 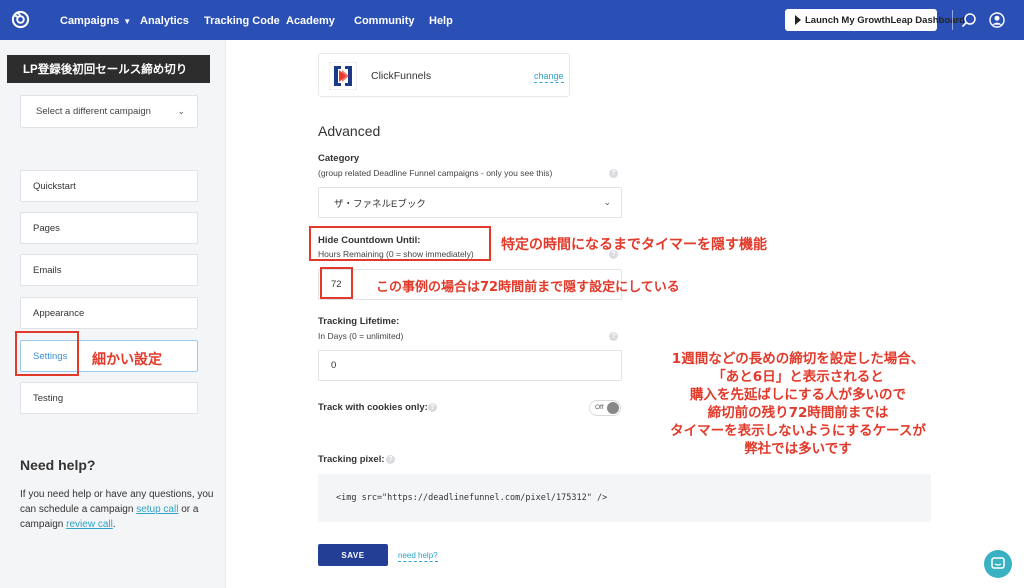 What do you see at coordinates (108, 69) in the screenshot?
I see `campaign-name-banner: LP登録後初回セールス締め切り` at bounding box center [108, 69].